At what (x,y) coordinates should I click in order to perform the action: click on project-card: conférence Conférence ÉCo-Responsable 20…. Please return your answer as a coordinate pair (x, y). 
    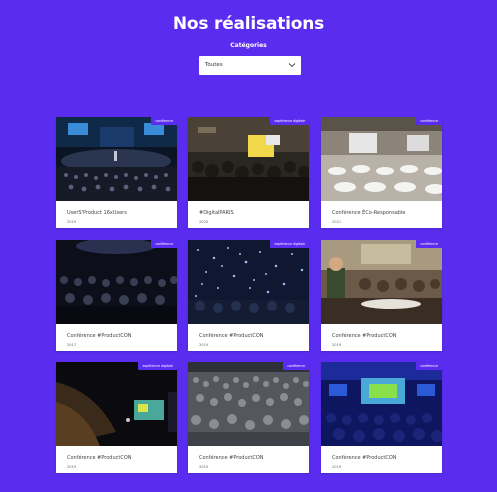
    Looking at the image, I should click on (381, 172).